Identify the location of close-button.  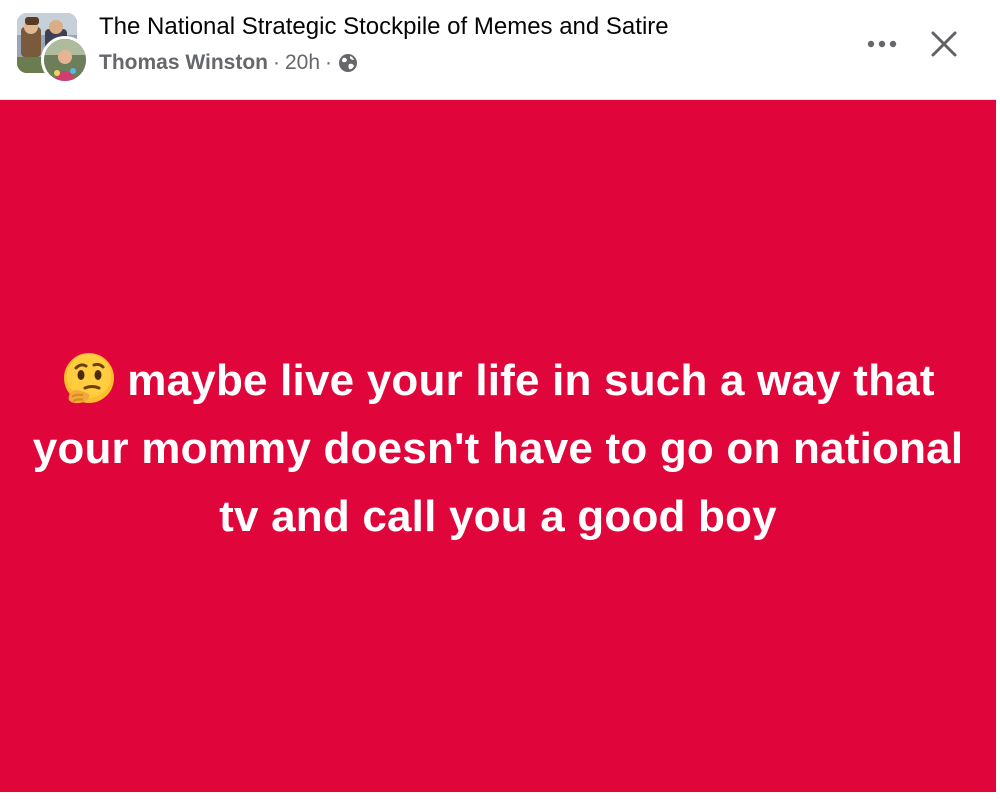
(944, 44).